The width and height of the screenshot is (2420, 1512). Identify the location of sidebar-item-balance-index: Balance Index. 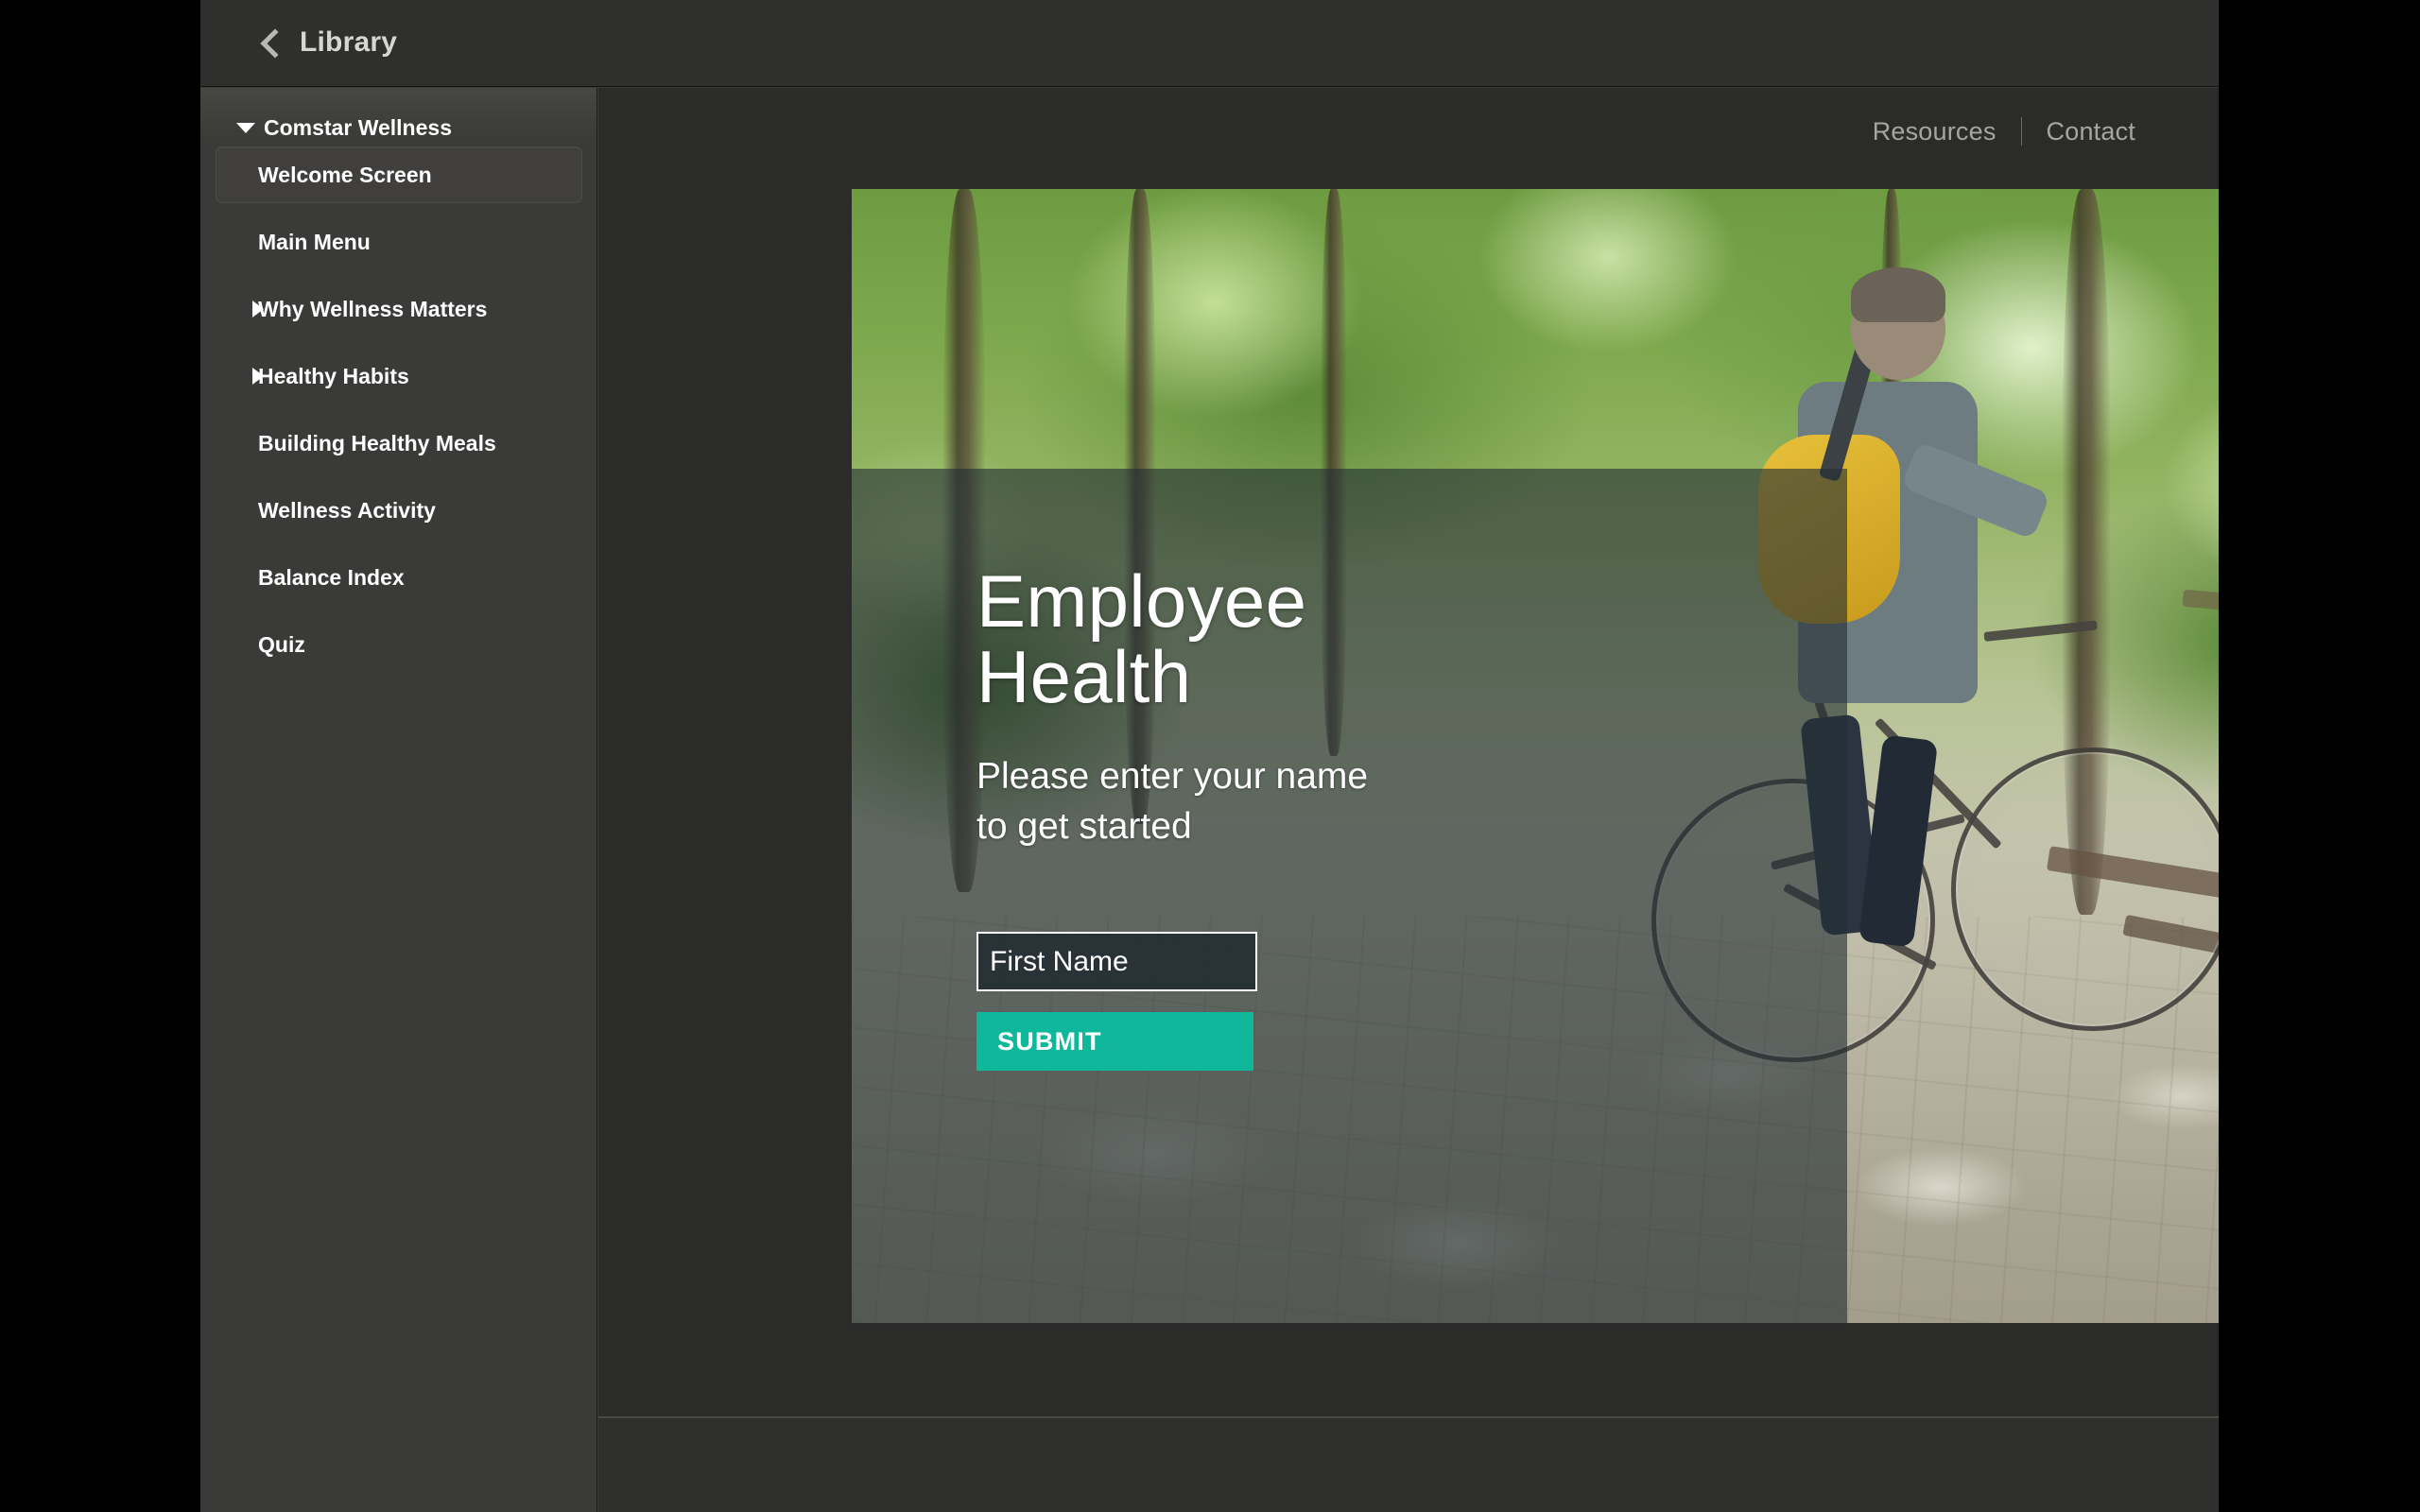
(399, 577).